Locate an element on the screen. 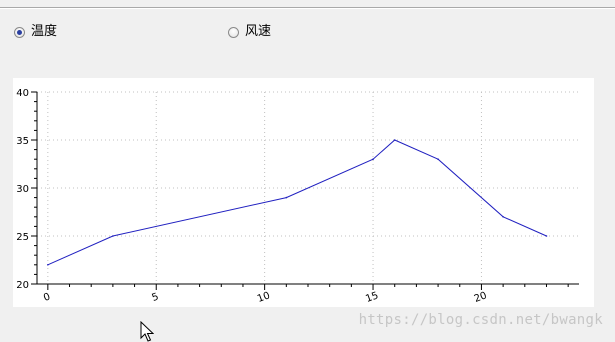 Image resolution: width=615 pixels, height=342 pixels. y-tick-label-3: 35 is located at coordinates (22, 141).